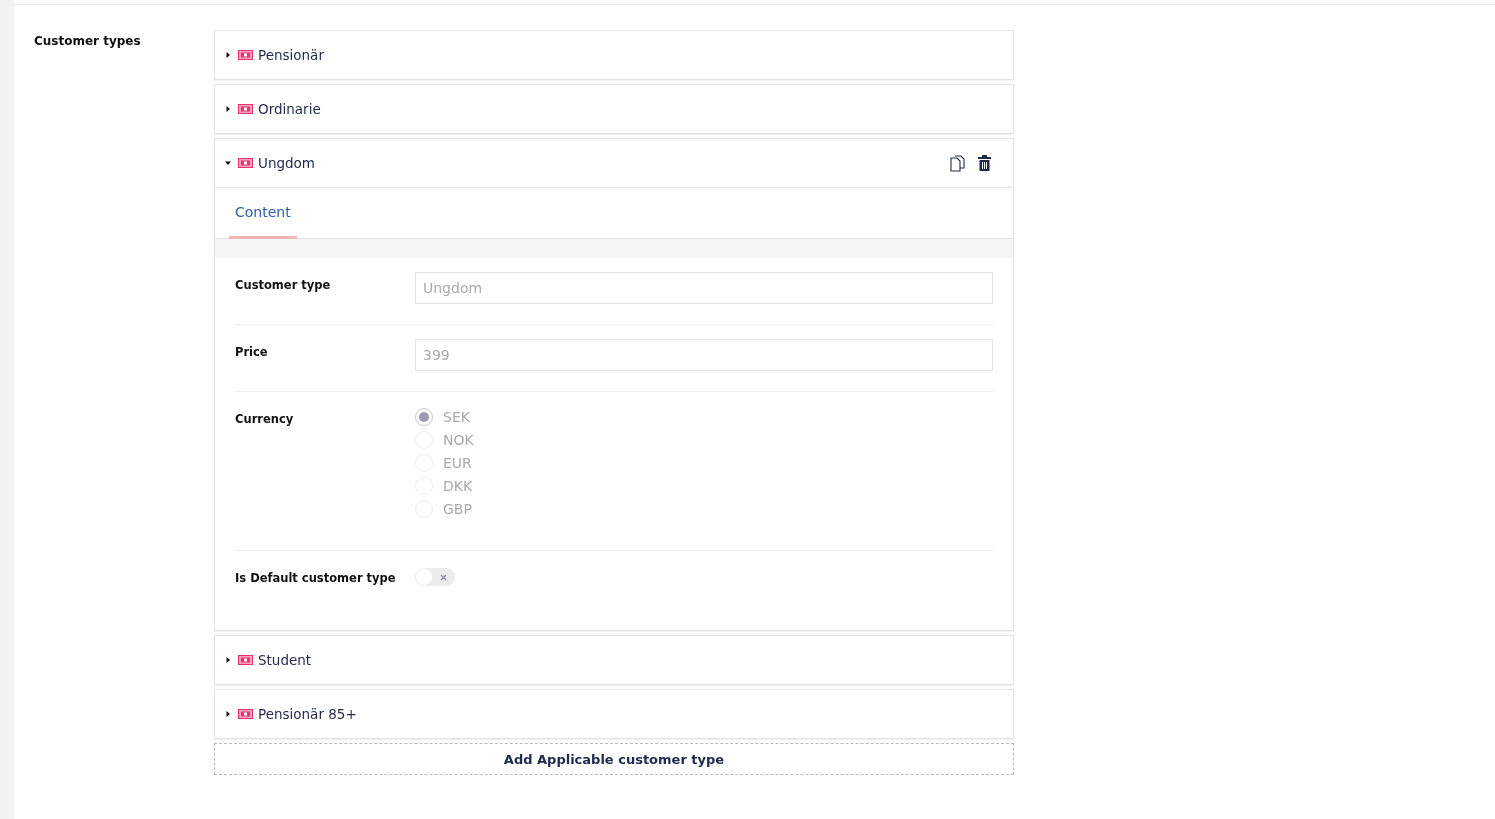  What do you see at coordinates (457, 509) in the screenshot?
I see `radio-label: GBP` at bounding box center [457, 509].